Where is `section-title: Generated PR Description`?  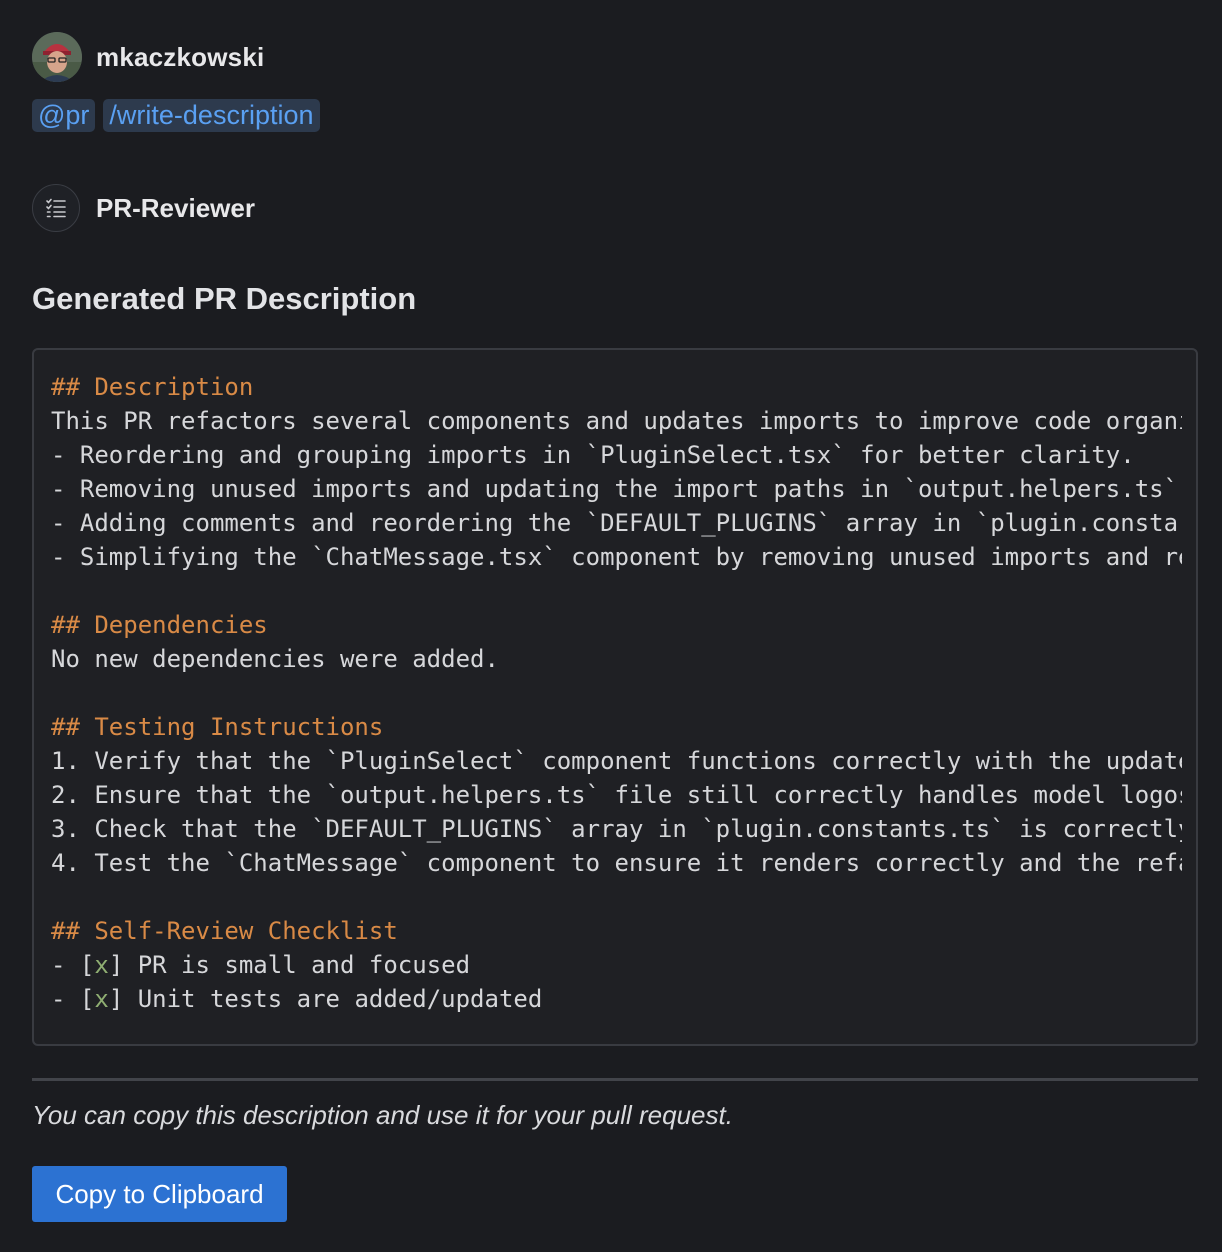
section-title: Generated PR Description is located at coordinates (224, 298).